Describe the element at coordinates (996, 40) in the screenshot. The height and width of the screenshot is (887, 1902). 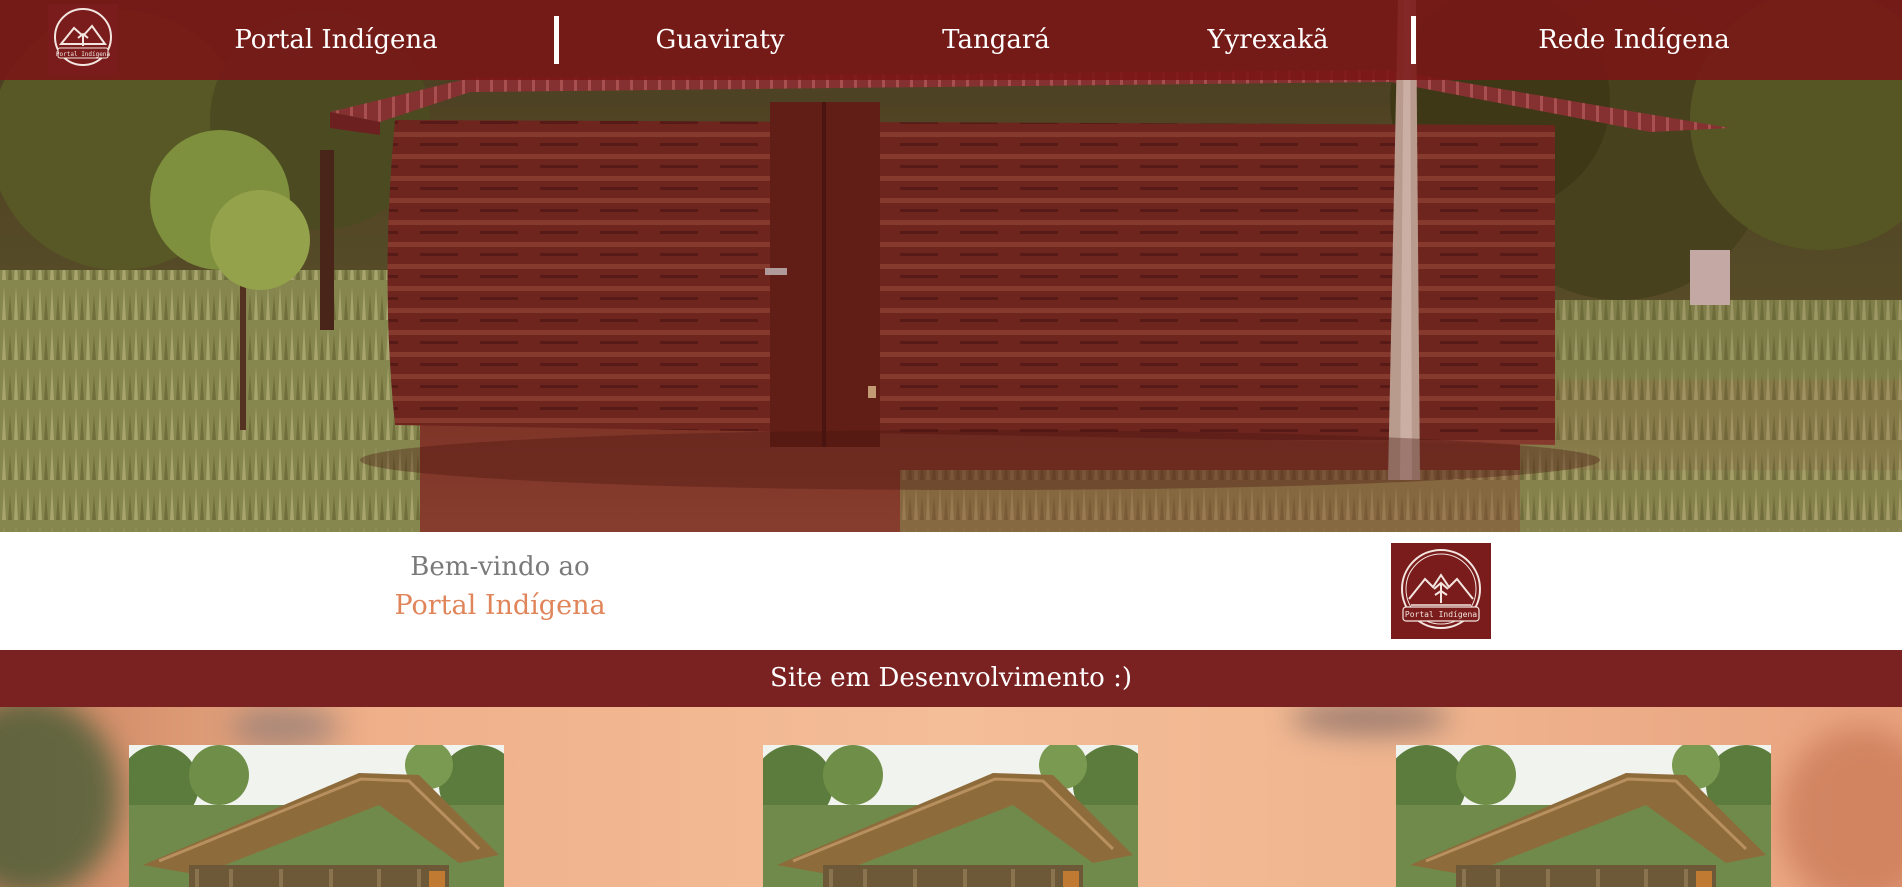
I see `nav-link-tangara: Tangará` at that location.